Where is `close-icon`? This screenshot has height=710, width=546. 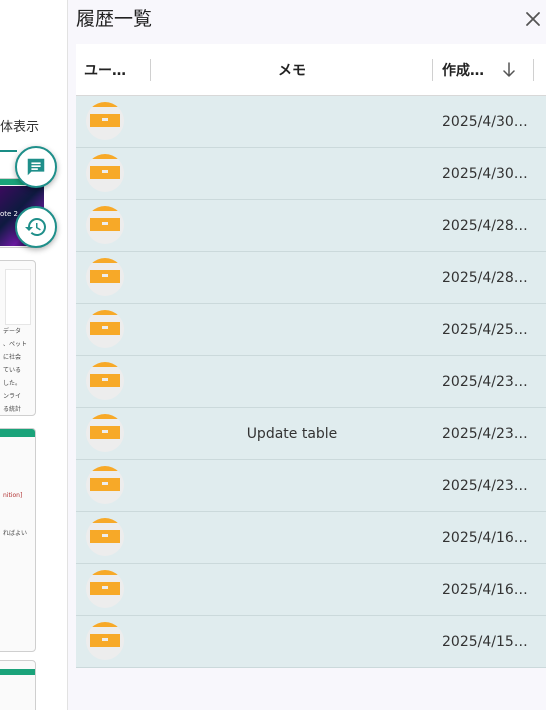 close-icon is located at coordinates (533, 19).